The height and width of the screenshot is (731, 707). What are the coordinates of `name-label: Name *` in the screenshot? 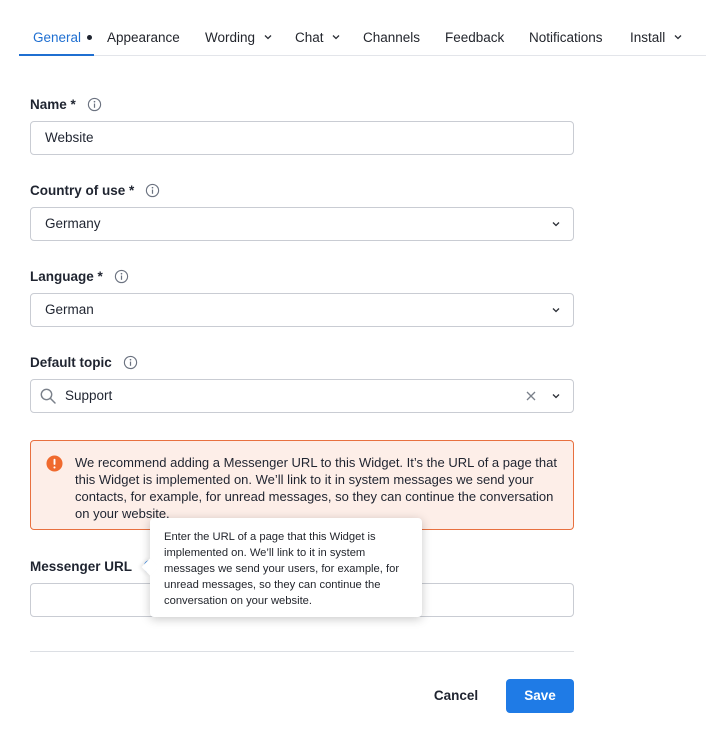 It's located at (66, 105).